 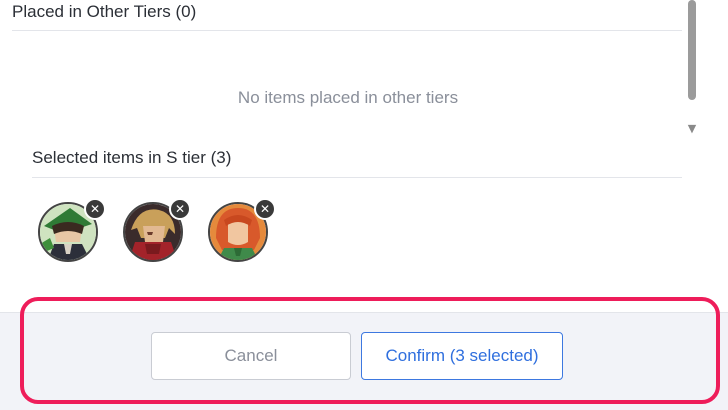 What do you see at coordinates (348, 97) in the screenshot?
I see `empty-state-message: No items placed in other tiers` at bounding box center [348, 97].